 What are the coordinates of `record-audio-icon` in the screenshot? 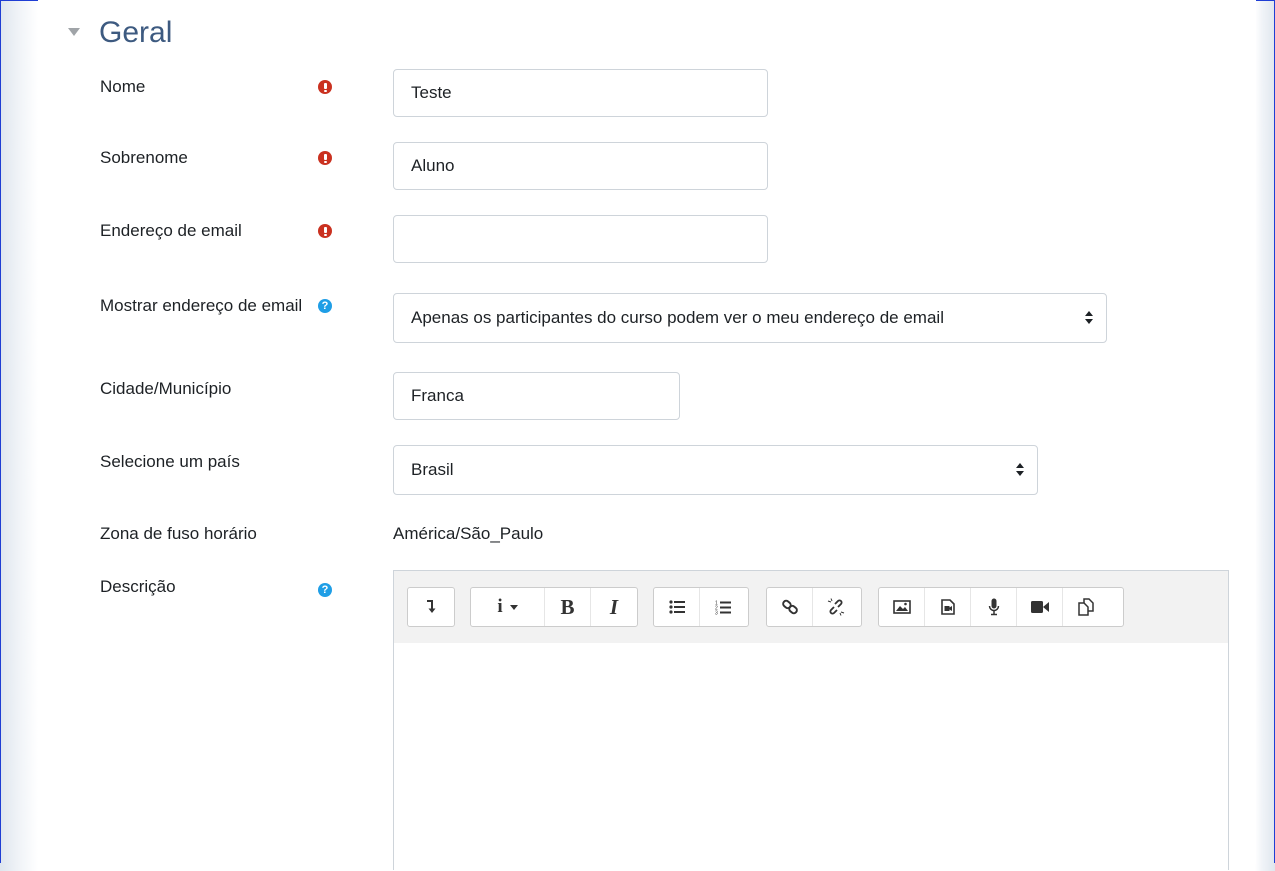 It's located at (993, 607).